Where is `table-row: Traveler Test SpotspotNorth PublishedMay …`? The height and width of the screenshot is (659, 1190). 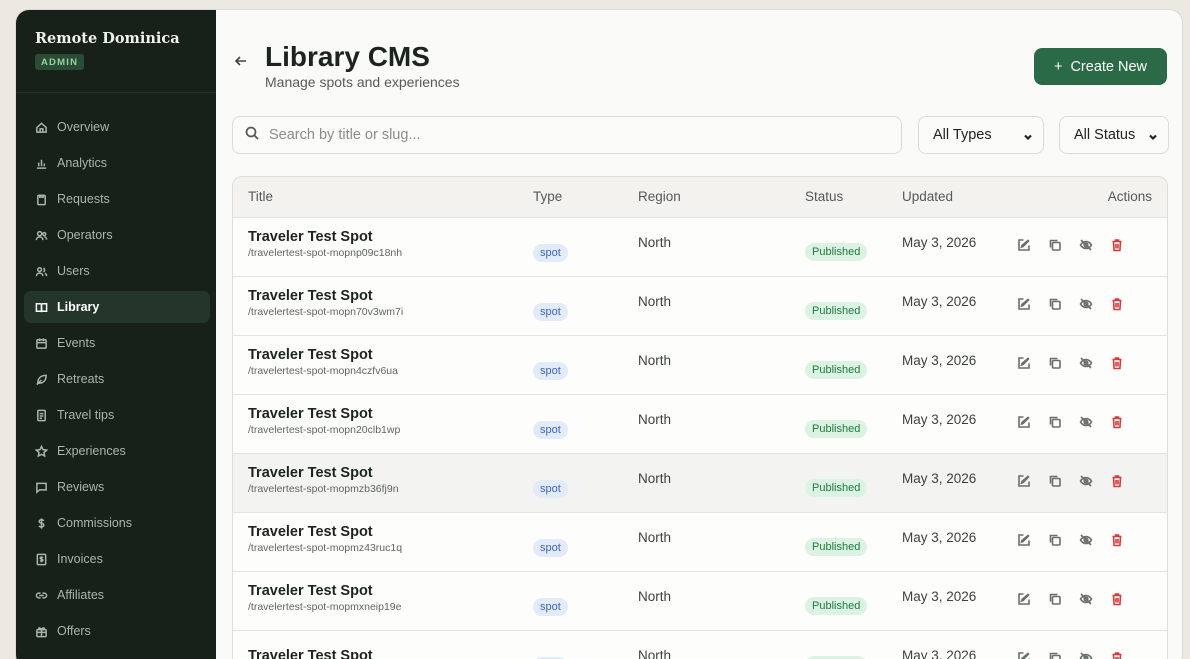 table-row: Traveler Test SpotspotNorth PublishedMay … is located at coordinates (700, 644).